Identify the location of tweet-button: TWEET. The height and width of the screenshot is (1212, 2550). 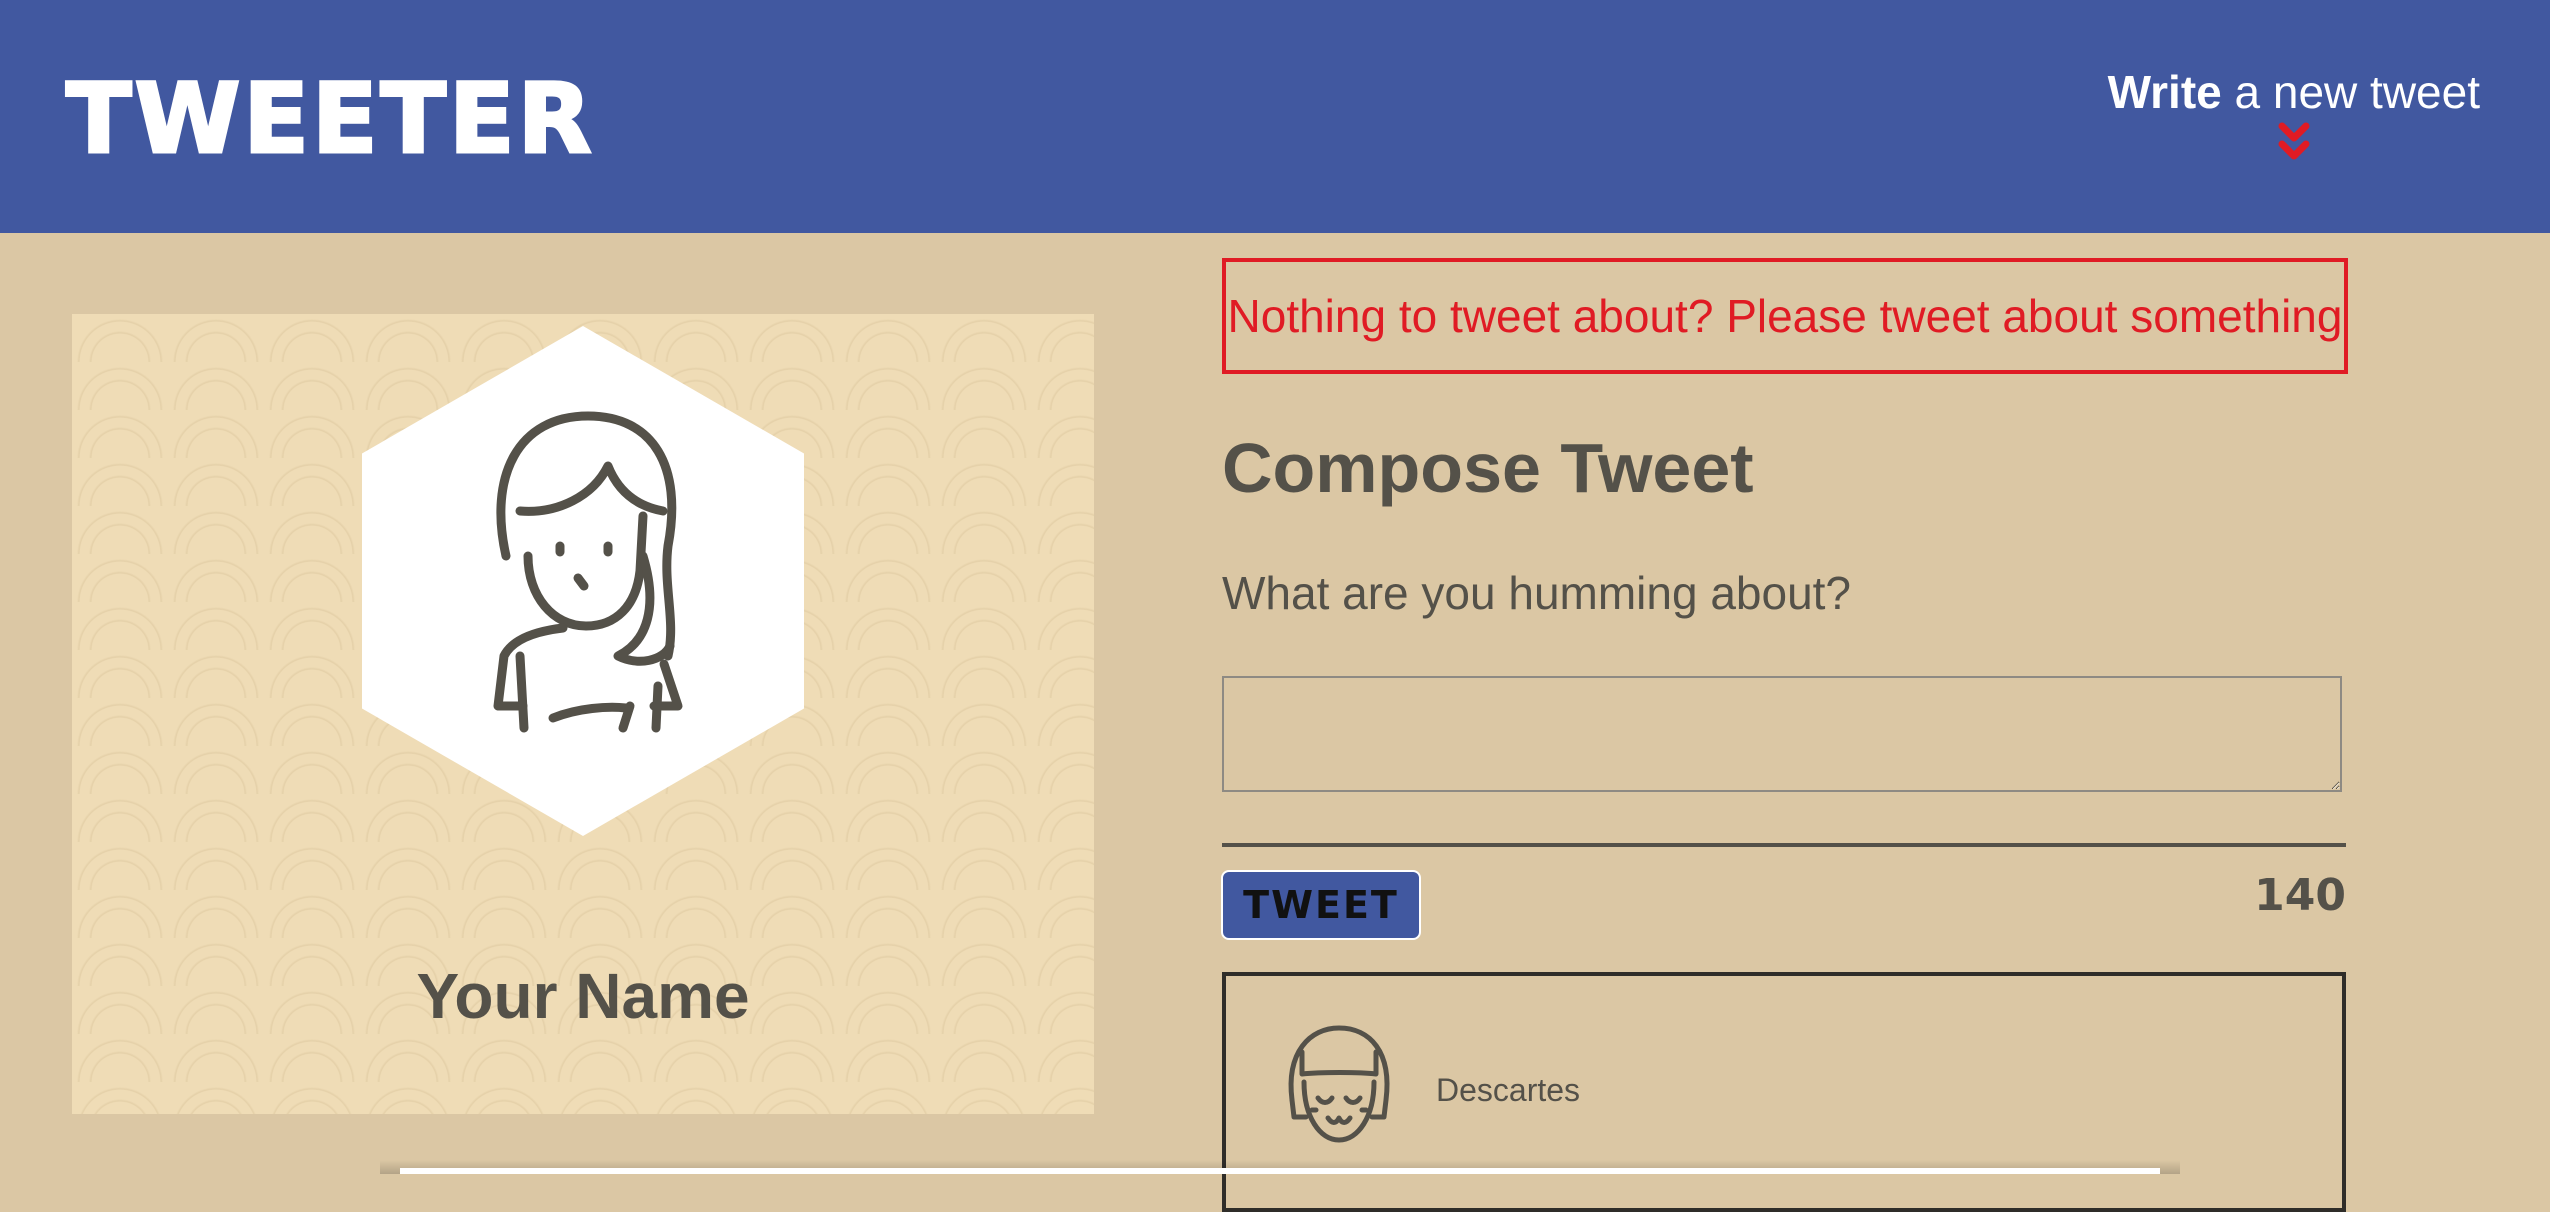
(1321, 905).